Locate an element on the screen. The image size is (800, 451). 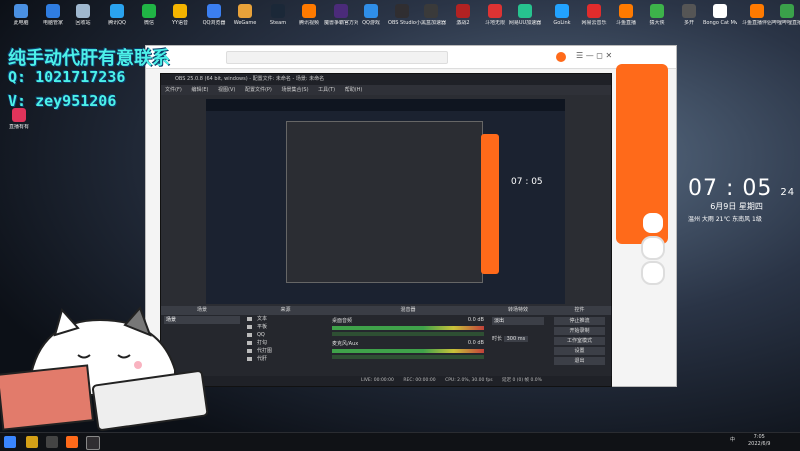
avatar is located at coordinates (561, 57).